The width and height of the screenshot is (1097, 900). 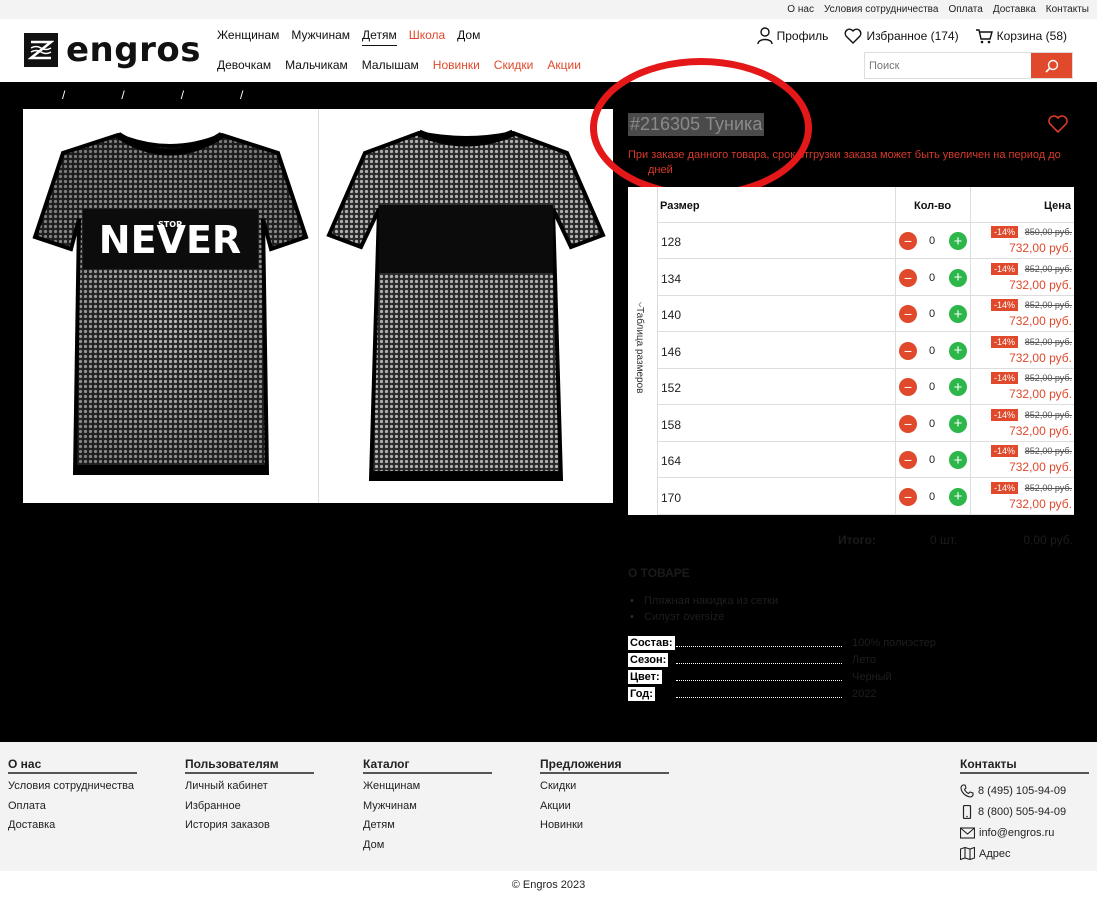 I want to click on mobile-phone-icon, so click(x=967, y=811).